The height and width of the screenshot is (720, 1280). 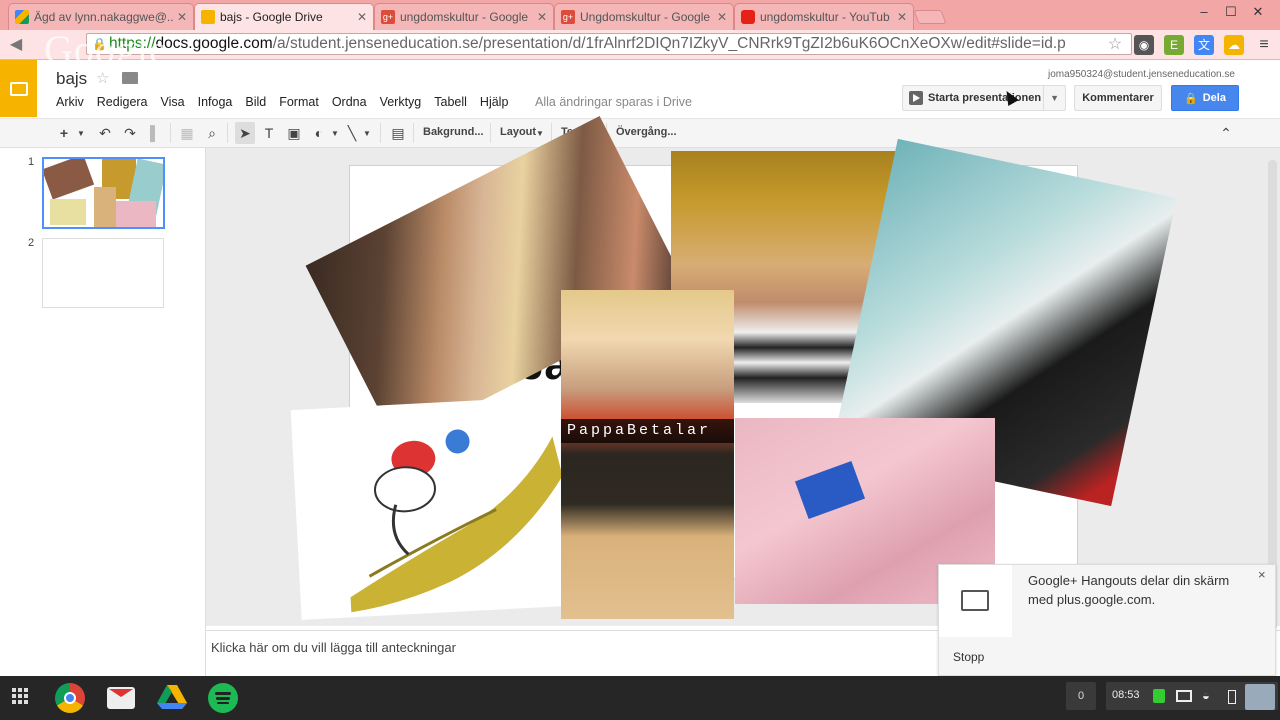 What do you see at coordinates (208, 17) in the screenshot?
I see `slides-icon` at bounding box center [208, 17].